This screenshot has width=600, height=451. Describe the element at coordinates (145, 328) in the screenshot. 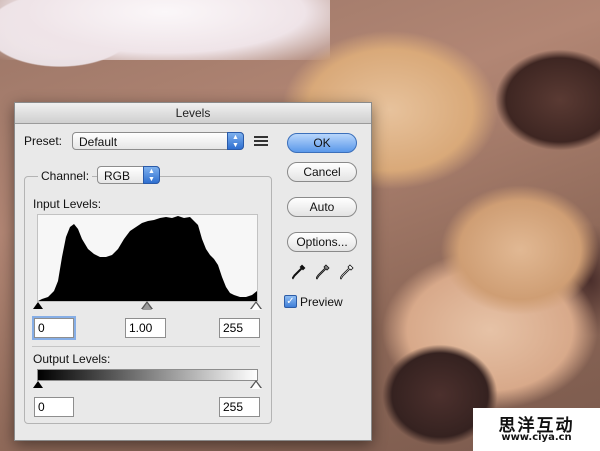

I see `input-gamma-field` at that location.